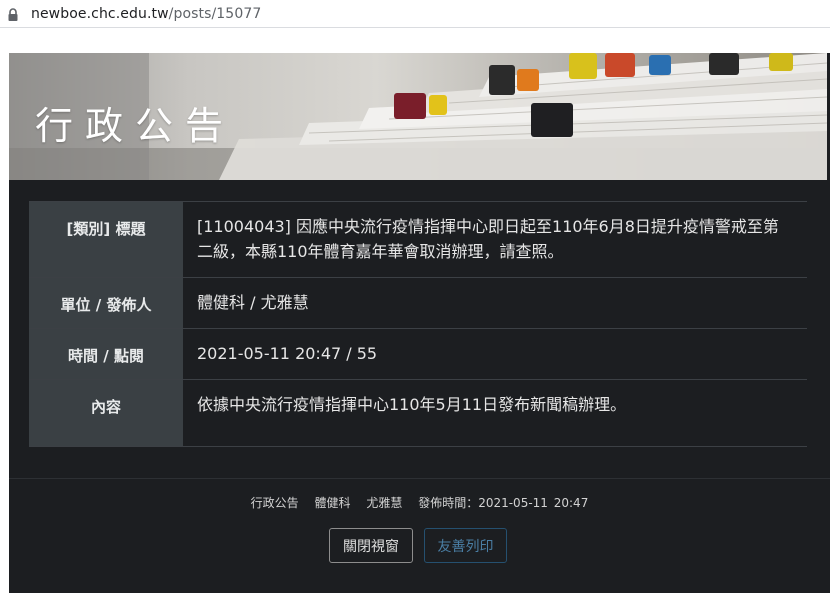 The width and height of the screenshot is (830, 593). Describe the element at coordinates (415, 14) in the screenshot. I see `address-bar: newboe.chc.edu.tw/posts/15077` at that location.